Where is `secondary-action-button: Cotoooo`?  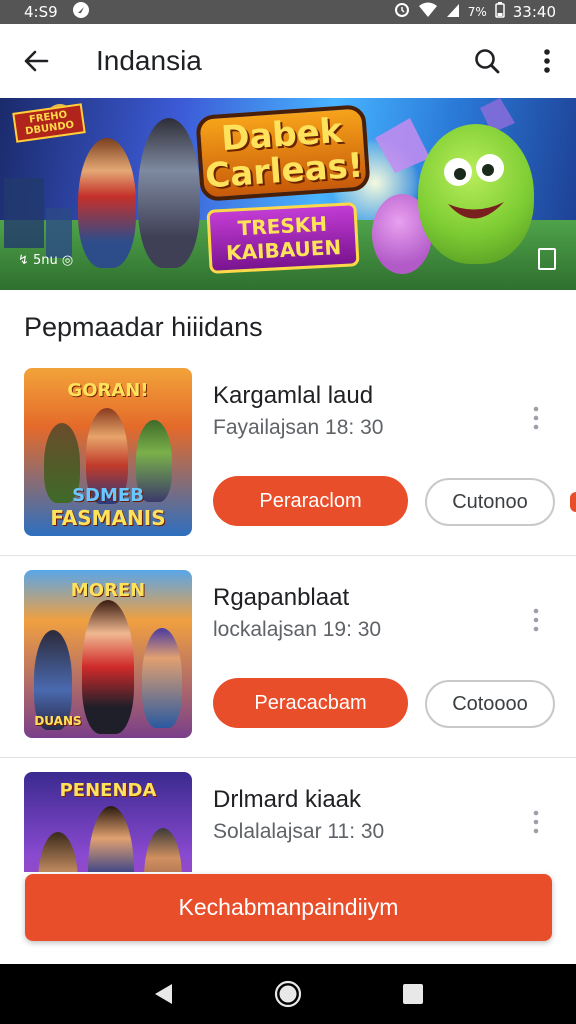
secondary-action-button: Cotoooo is located at coordinates (490, 704).